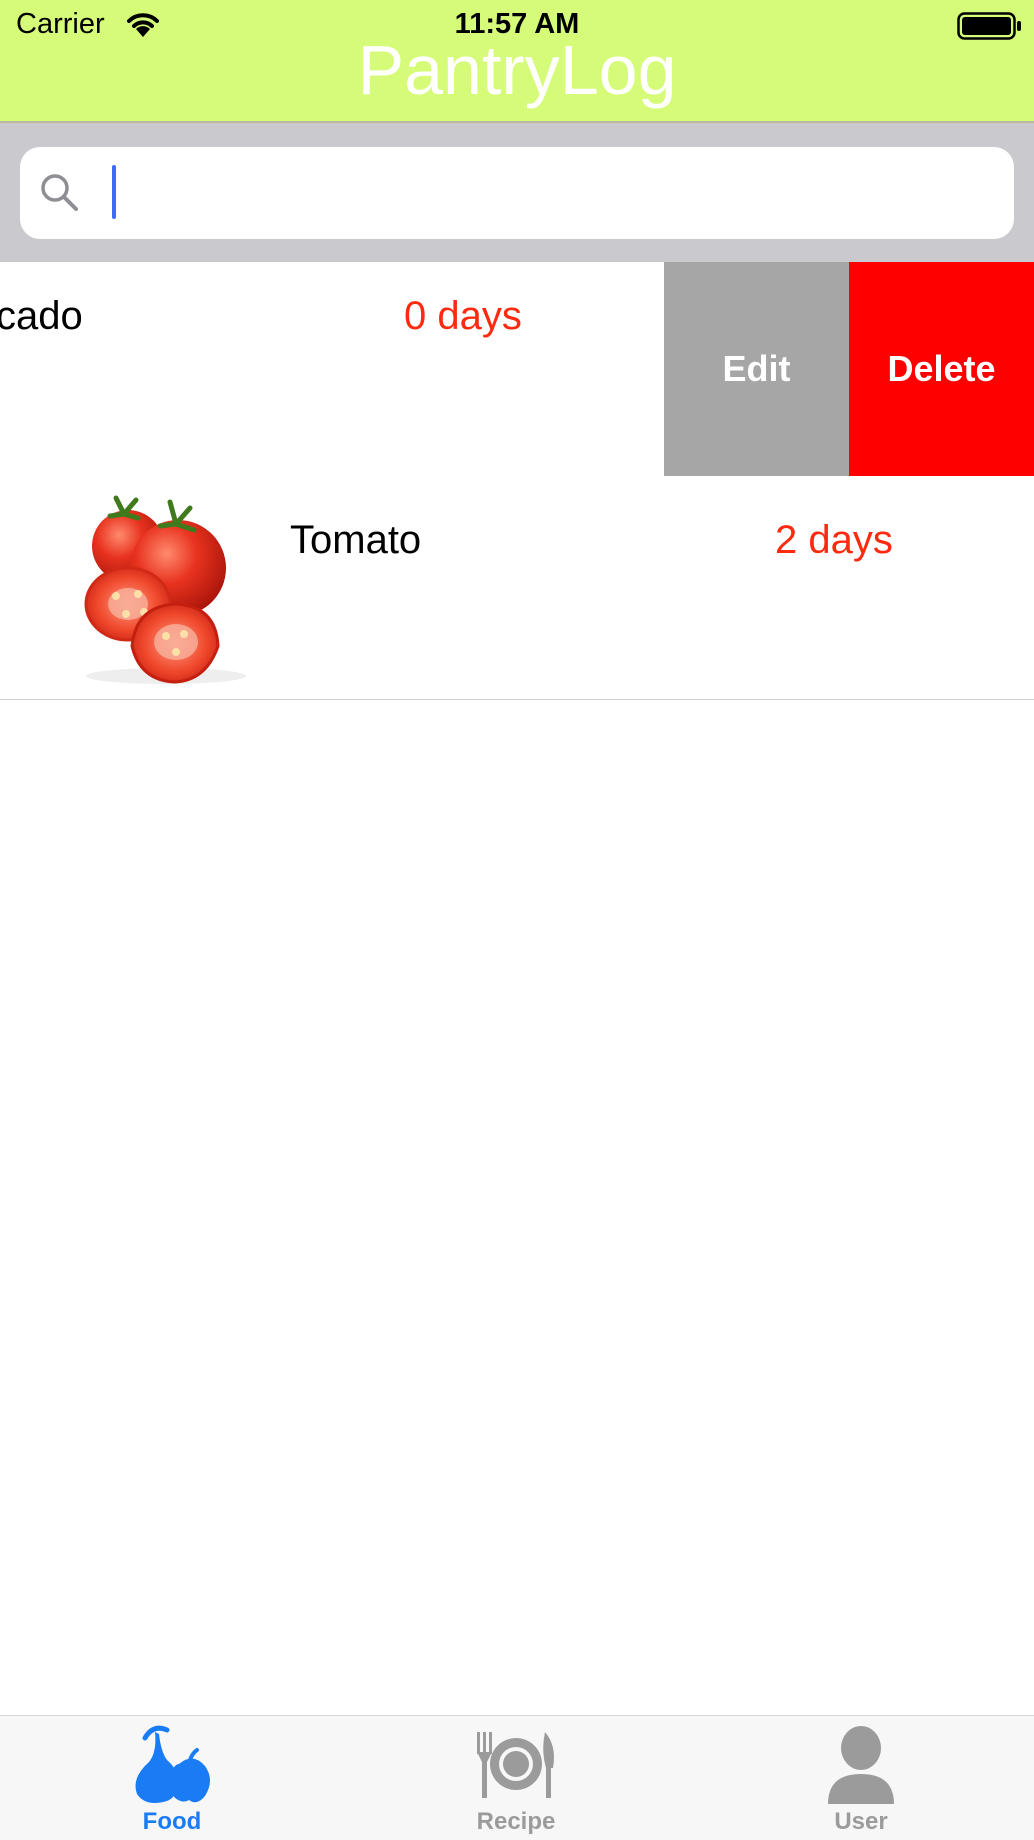 The width and height of the screenshot is (1034, 1840). What do you see at coordinates (114, 192) in the screenshot?
I see `text-caret` at bounding box center [114, 192].